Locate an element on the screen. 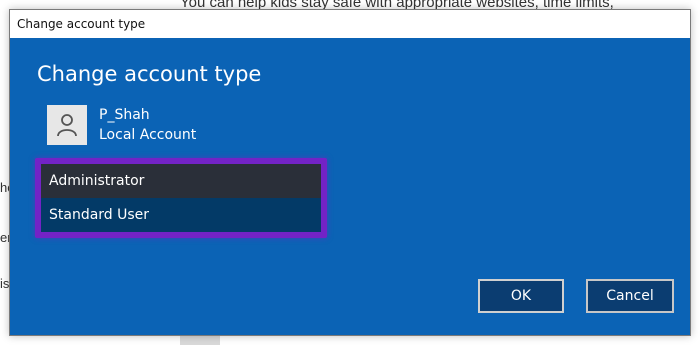 This screenshot has width=700, height=345. user-text: P_Shah Local Account is located at coordinates (147, 125).